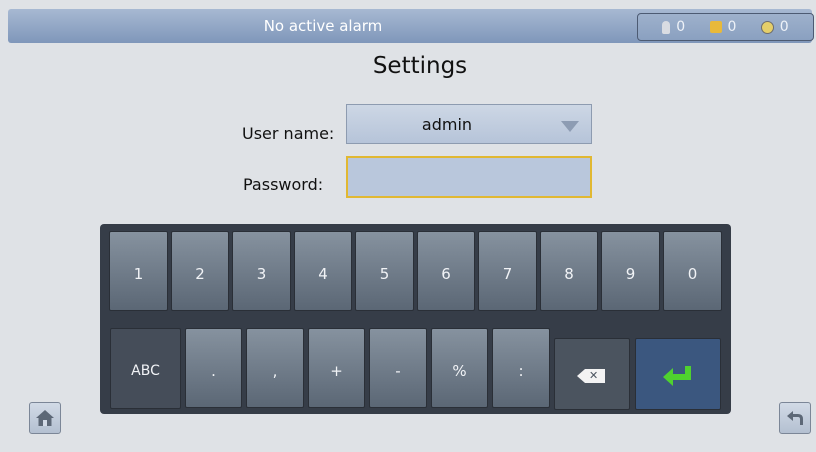 Image resolution: width=816 pixels, height=452 pixels. I want to click on alarm-counters: 0 0 0, so click(725, 27).